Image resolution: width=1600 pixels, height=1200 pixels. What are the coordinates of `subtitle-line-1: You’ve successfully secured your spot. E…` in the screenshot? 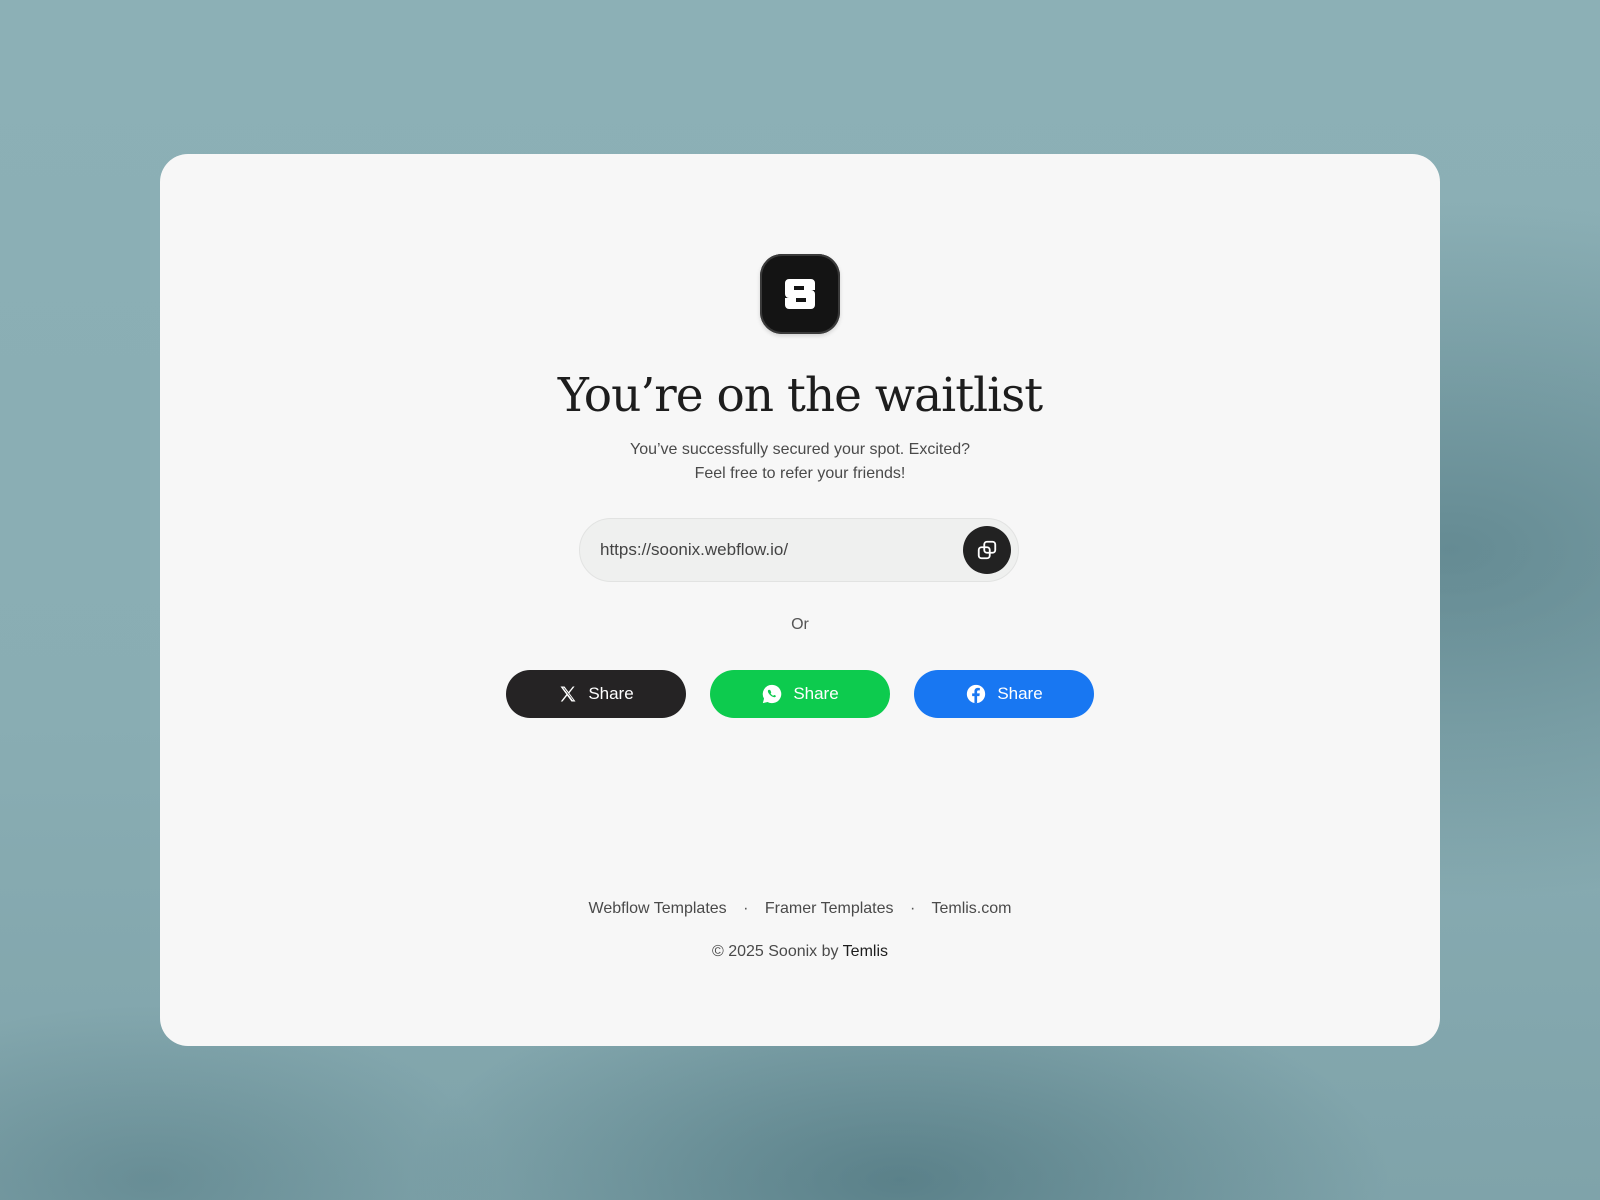 It's located at (800, 449).